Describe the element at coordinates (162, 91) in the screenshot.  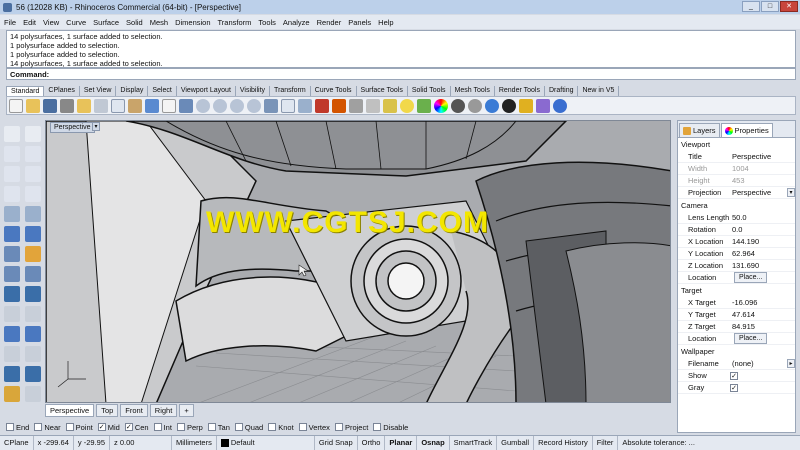
I see `tab-select: Select` at that location.